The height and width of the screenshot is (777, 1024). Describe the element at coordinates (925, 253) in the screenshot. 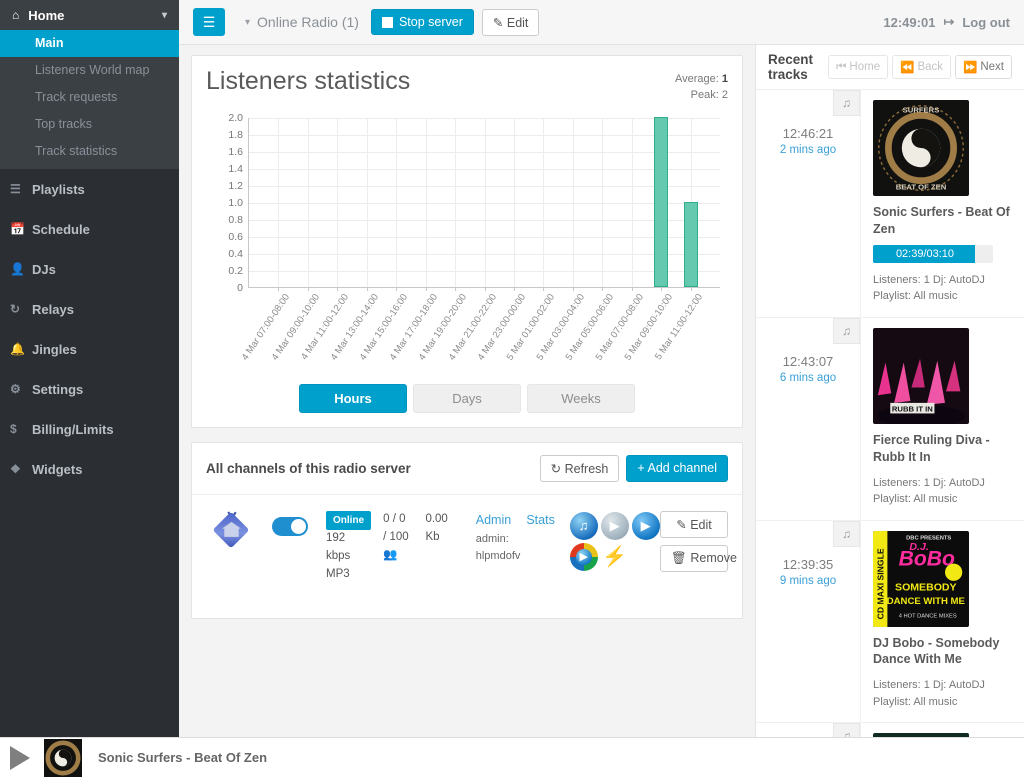

I see `track-progress-text: 02:39/03:10` at that location.